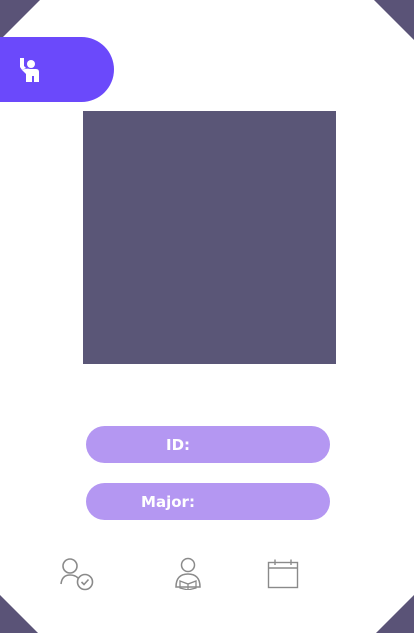 This screenshot has width=414, height=633. What do you see at coordinates (29, 70) in the screenshot?
I see `raise-hand-icon` at bounding box center [29, 70].